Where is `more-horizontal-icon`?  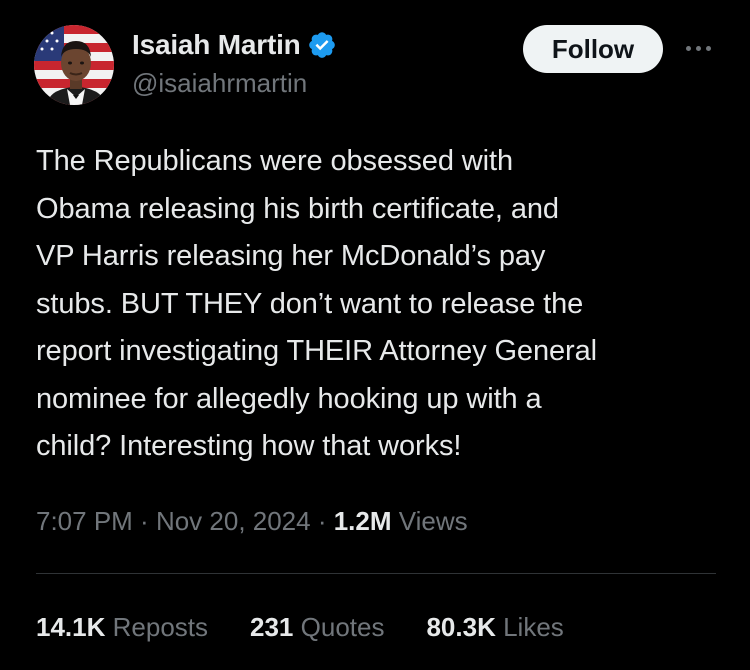 more-horizontal-icon is located at coordinates (698, 48).